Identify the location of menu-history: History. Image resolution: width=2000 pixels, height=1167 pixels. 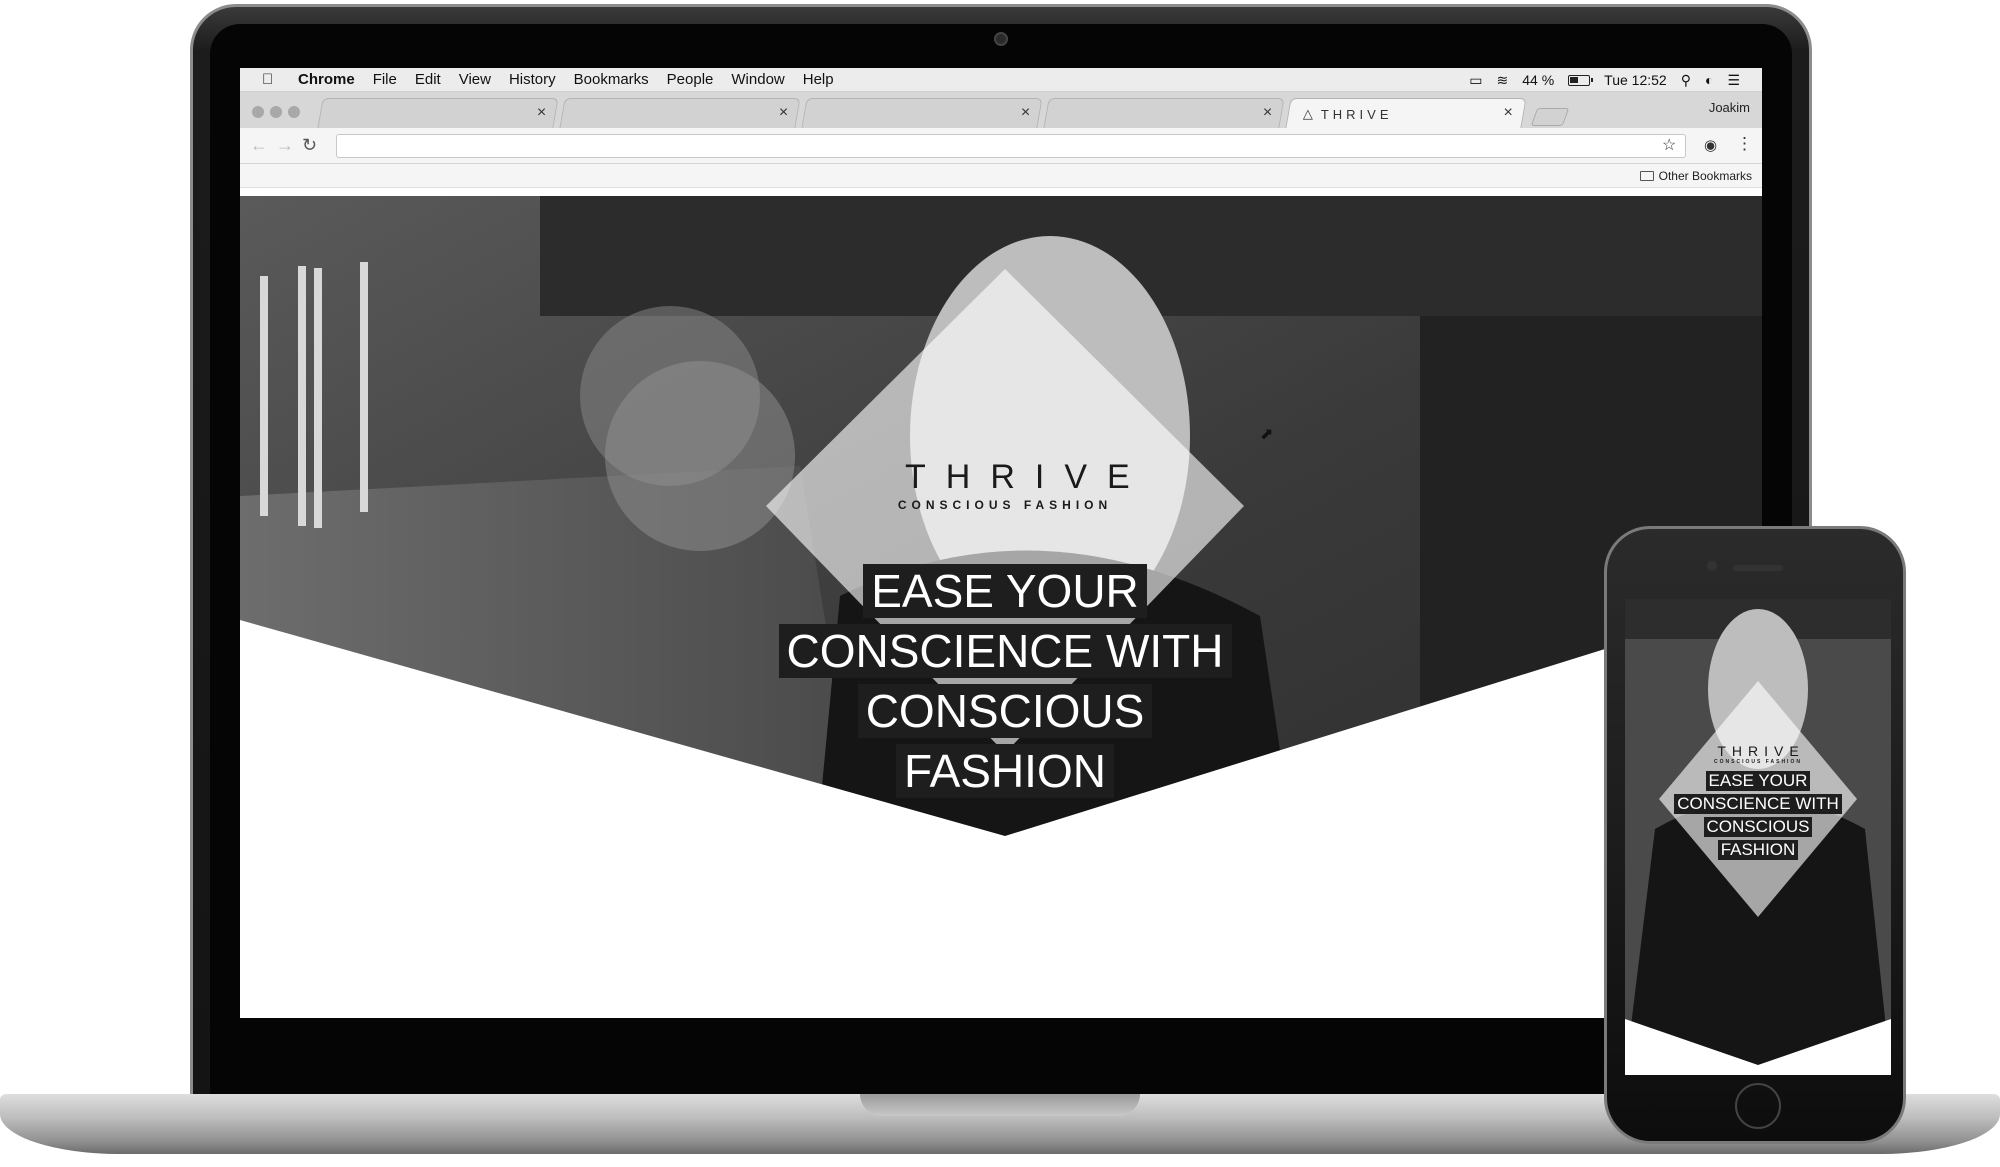
(532, 79).